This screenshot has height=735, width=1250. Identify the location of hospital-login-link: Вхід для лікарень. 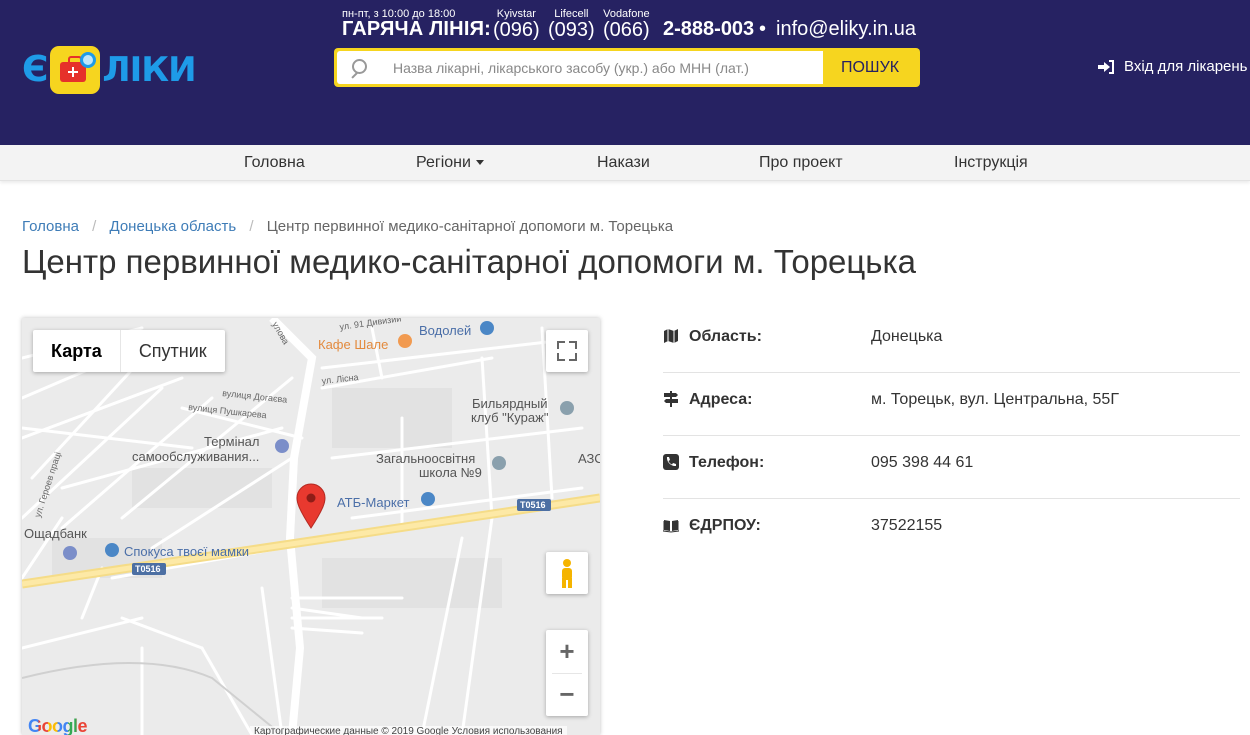
(1173, 66).